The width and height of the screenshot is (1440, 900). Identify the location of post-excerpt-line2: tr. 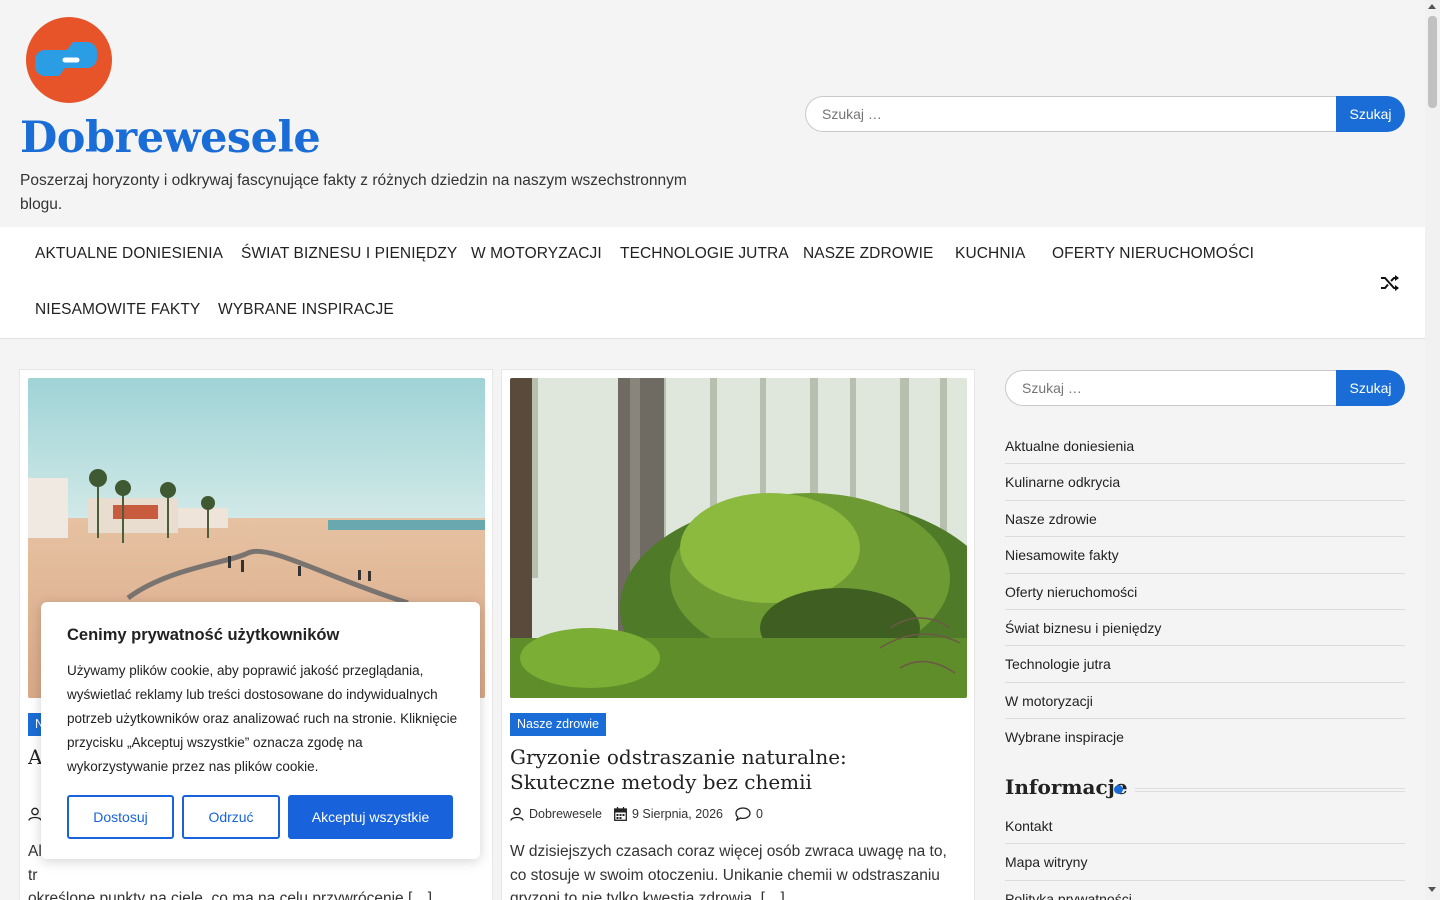
(33, 875).